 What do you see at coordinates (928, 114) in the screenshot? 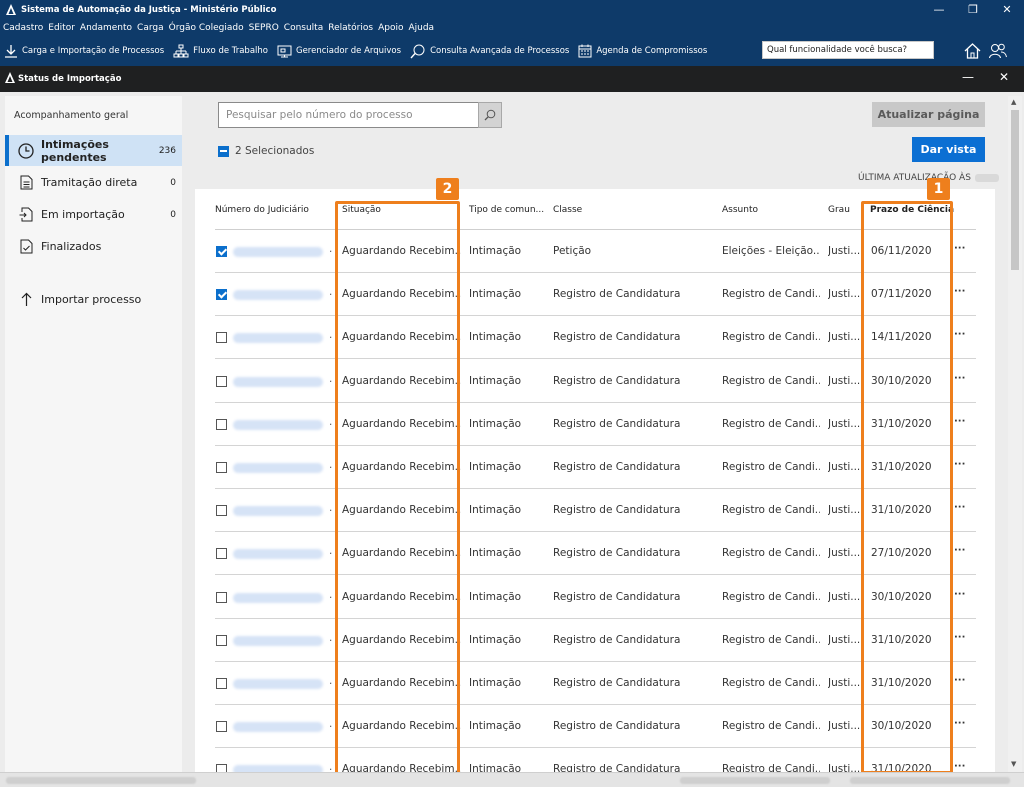
I see `refresh-page-button: Atualizar página` at bounding box center [928, 114].